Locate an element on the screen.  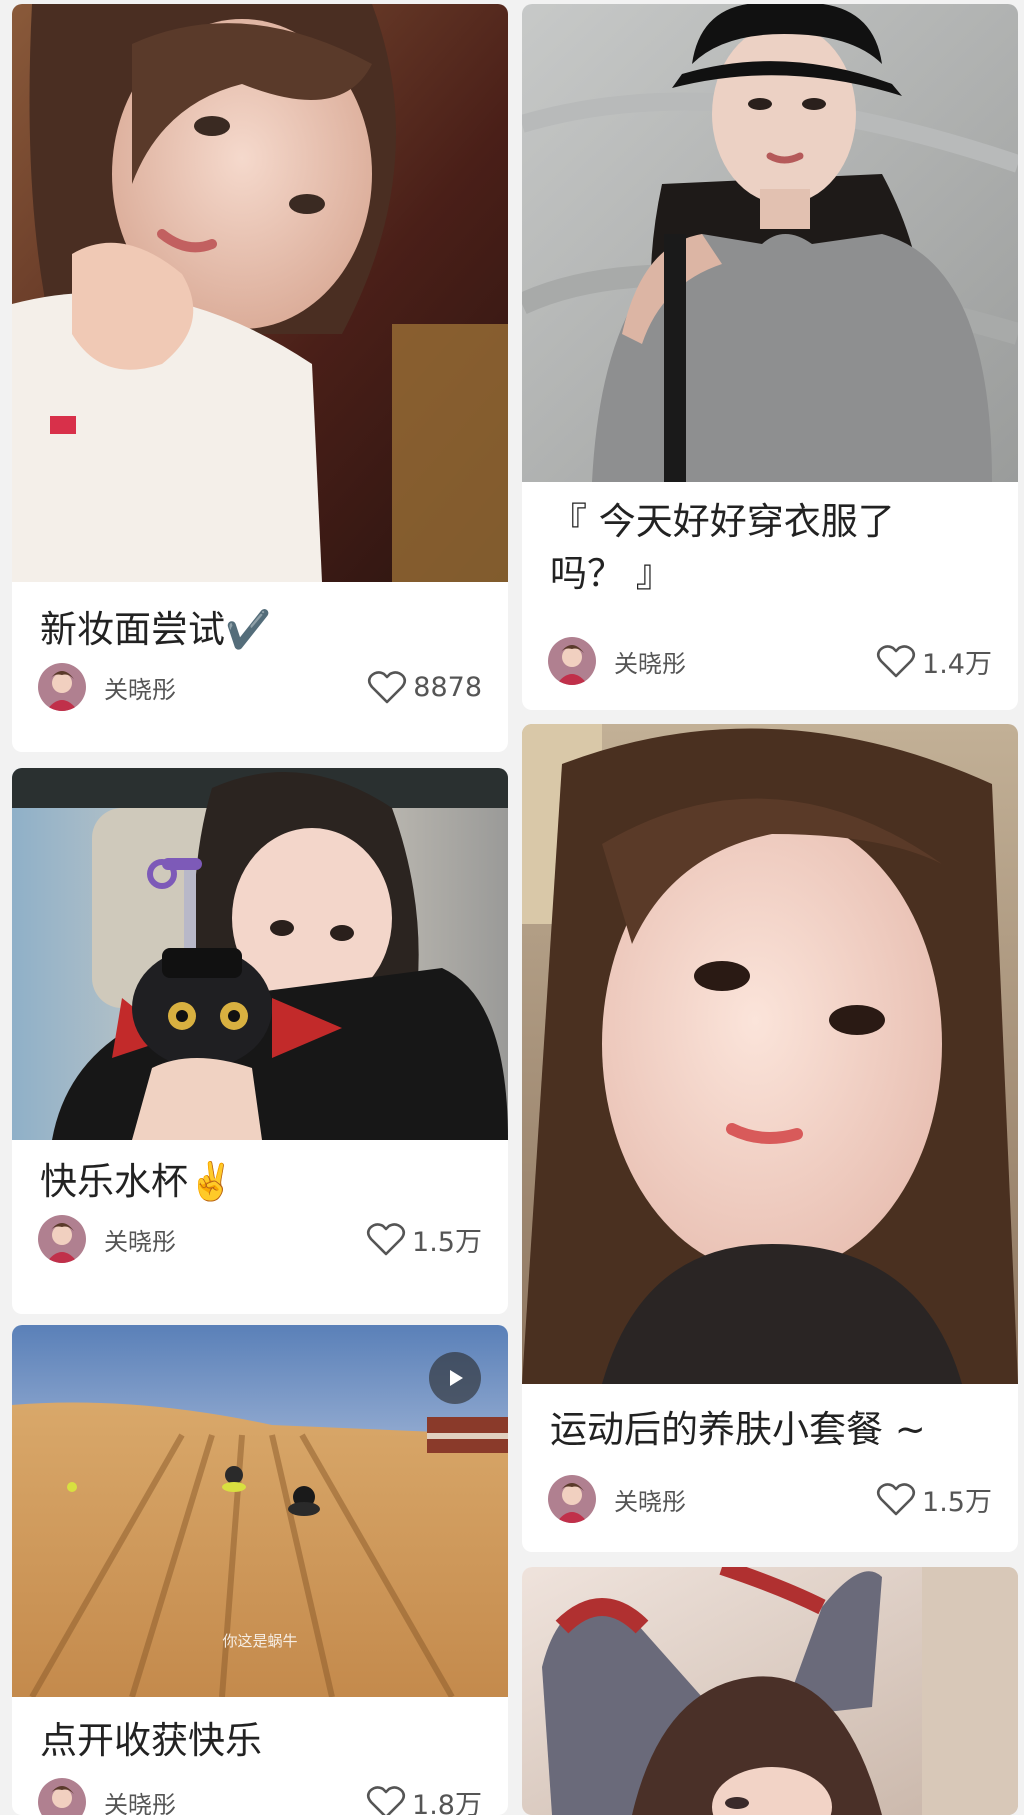
note-meta: 关晓彤 1.4万 is located at coordinates (770, 661).